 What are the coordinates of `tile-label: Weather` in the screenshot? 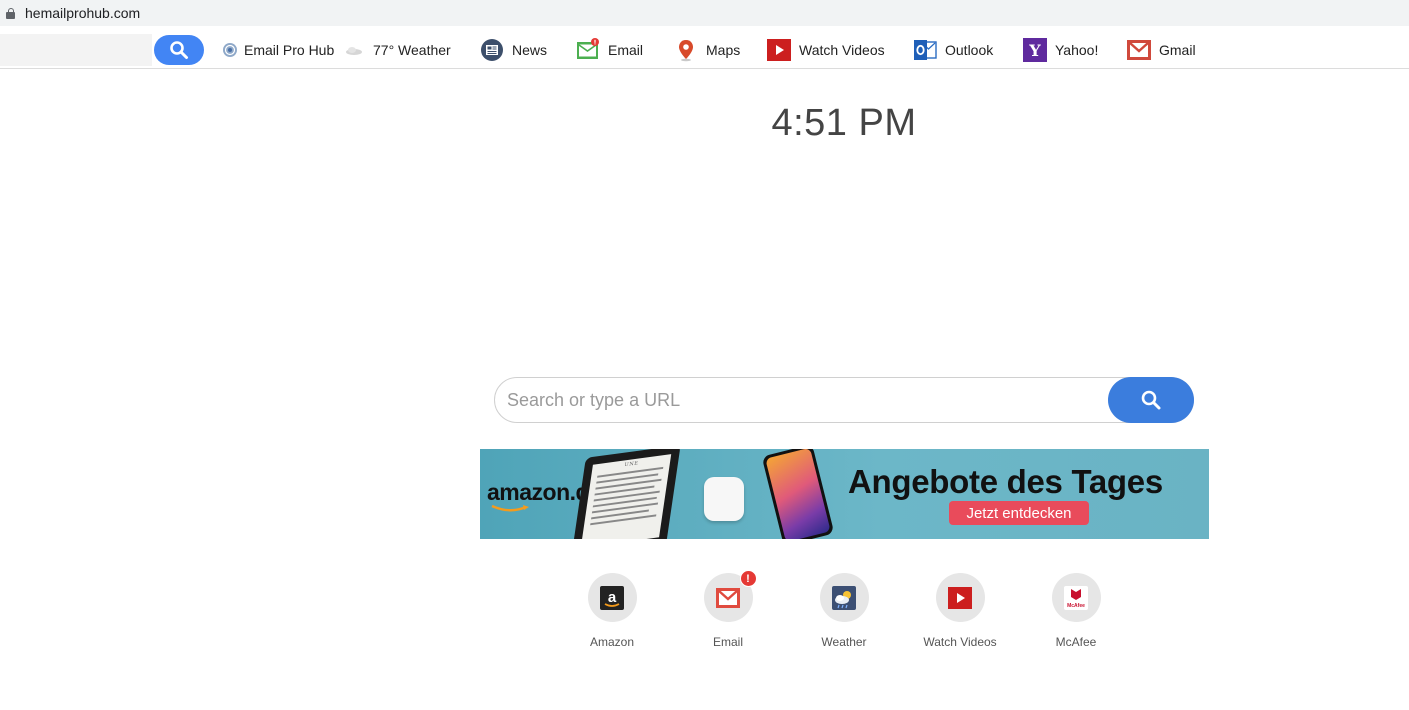 It's located at (844, 642).